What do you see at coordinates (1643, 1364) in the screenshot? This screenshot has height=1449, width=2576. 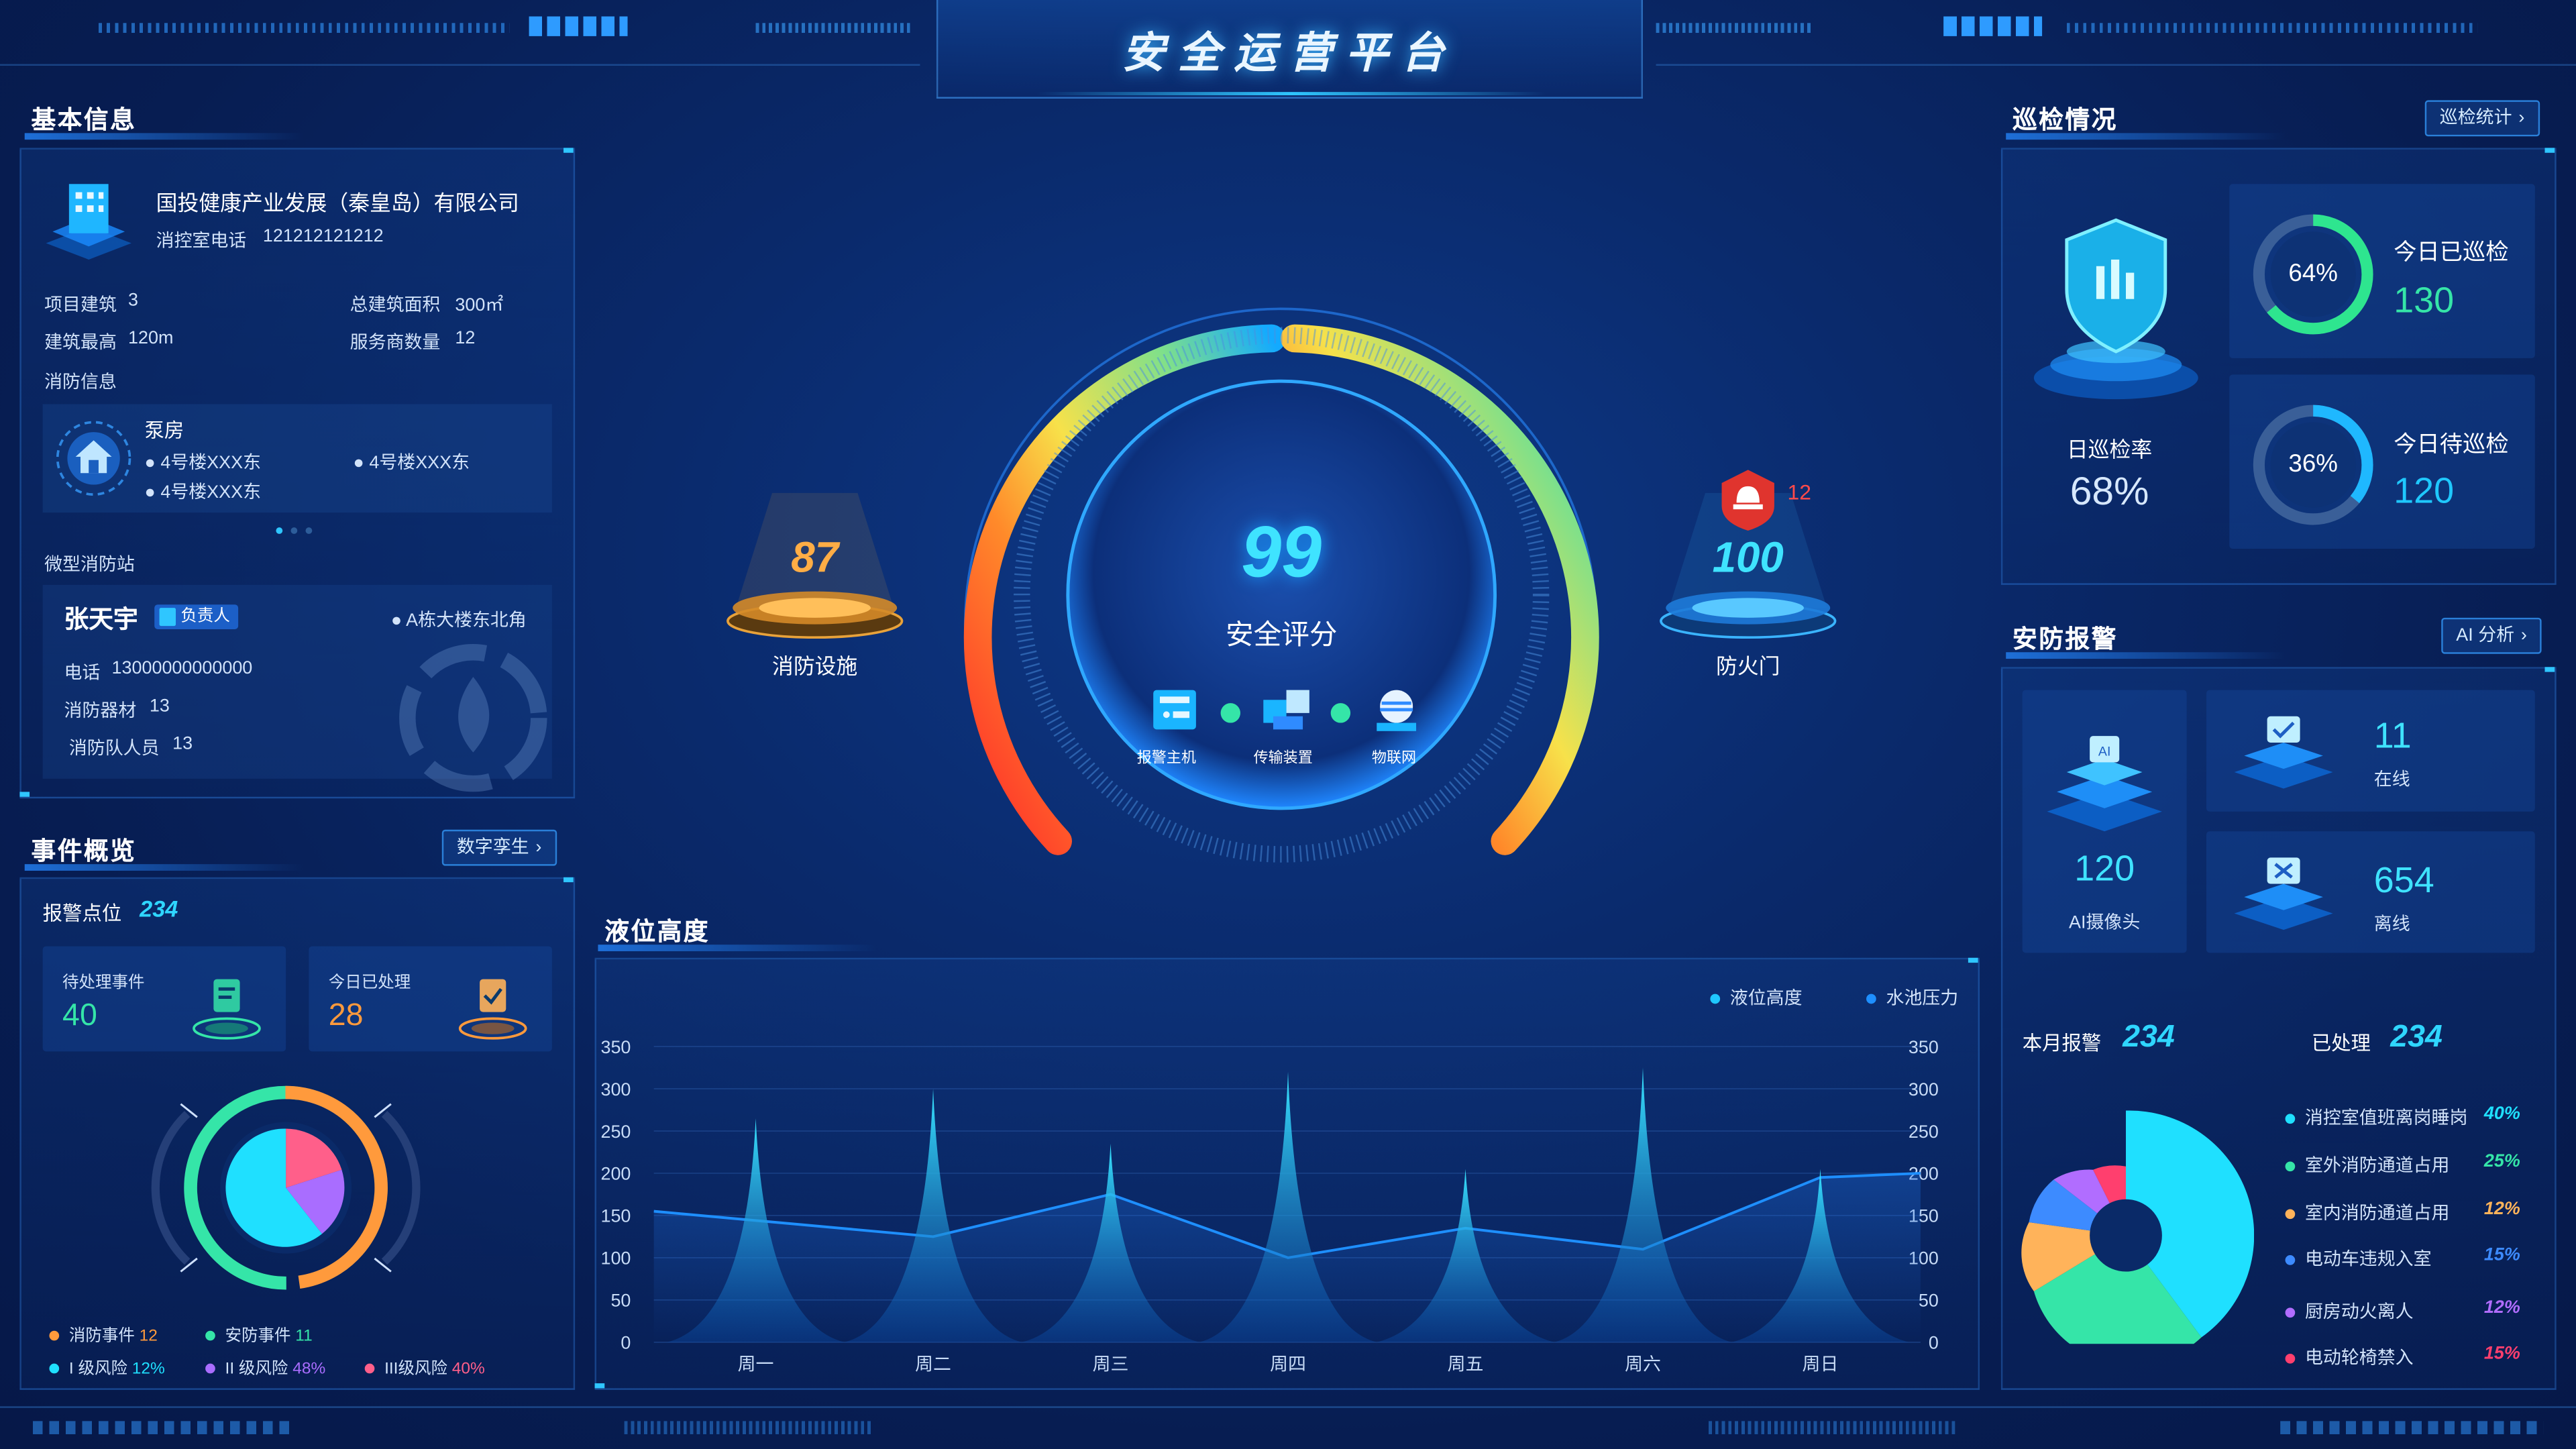 I see `x-tick-label: 周六` at bounding box center [1643, 1364].